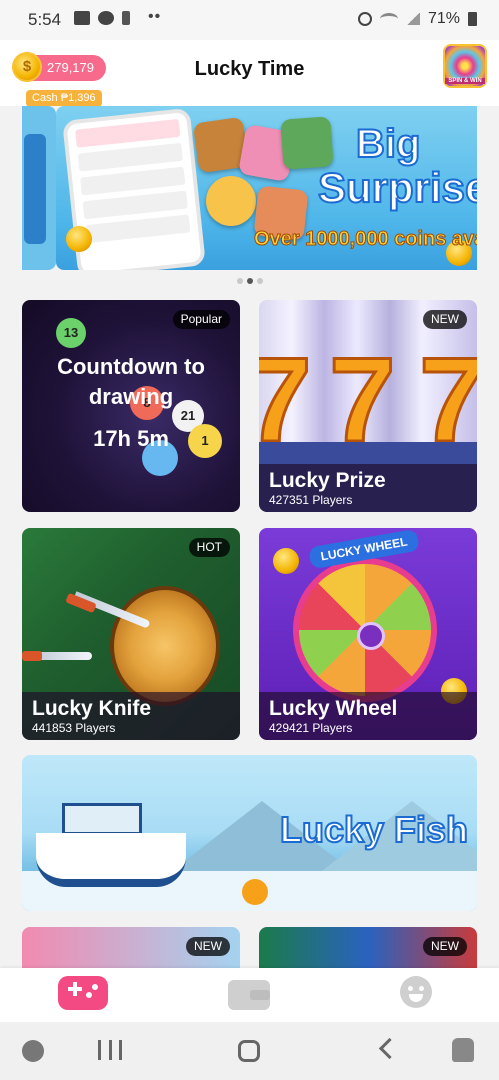 This screenshot has height=1080, width=499. I want to click on game-name: Lucky Wheel, so click(333, 708).